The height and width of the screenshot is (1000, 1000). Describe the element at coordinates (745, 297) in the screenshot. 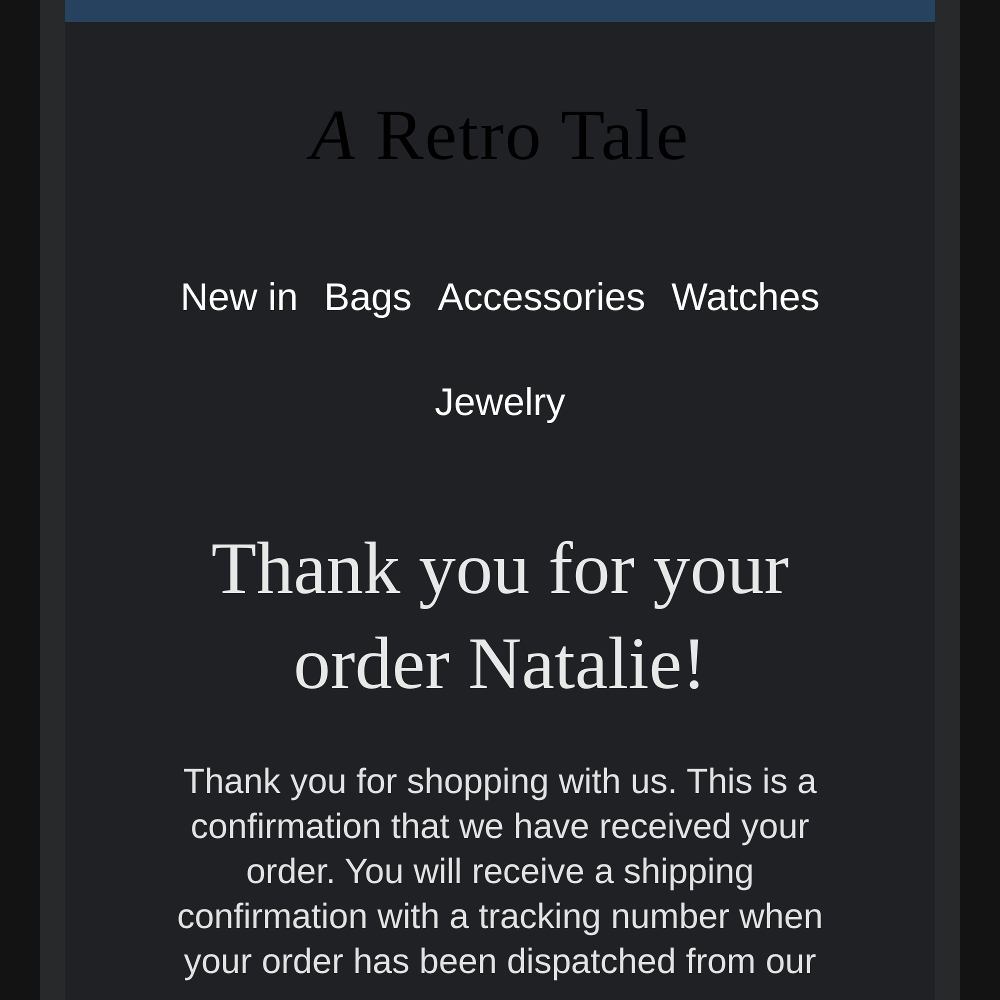

I see `nav-link: Watches` at that location.